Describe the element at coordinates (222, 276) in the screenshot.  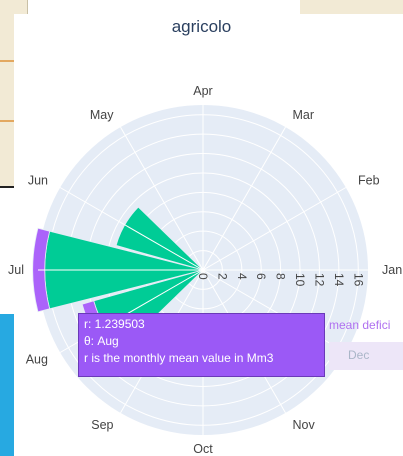
I see `radial-tick-2: 2` at that location.